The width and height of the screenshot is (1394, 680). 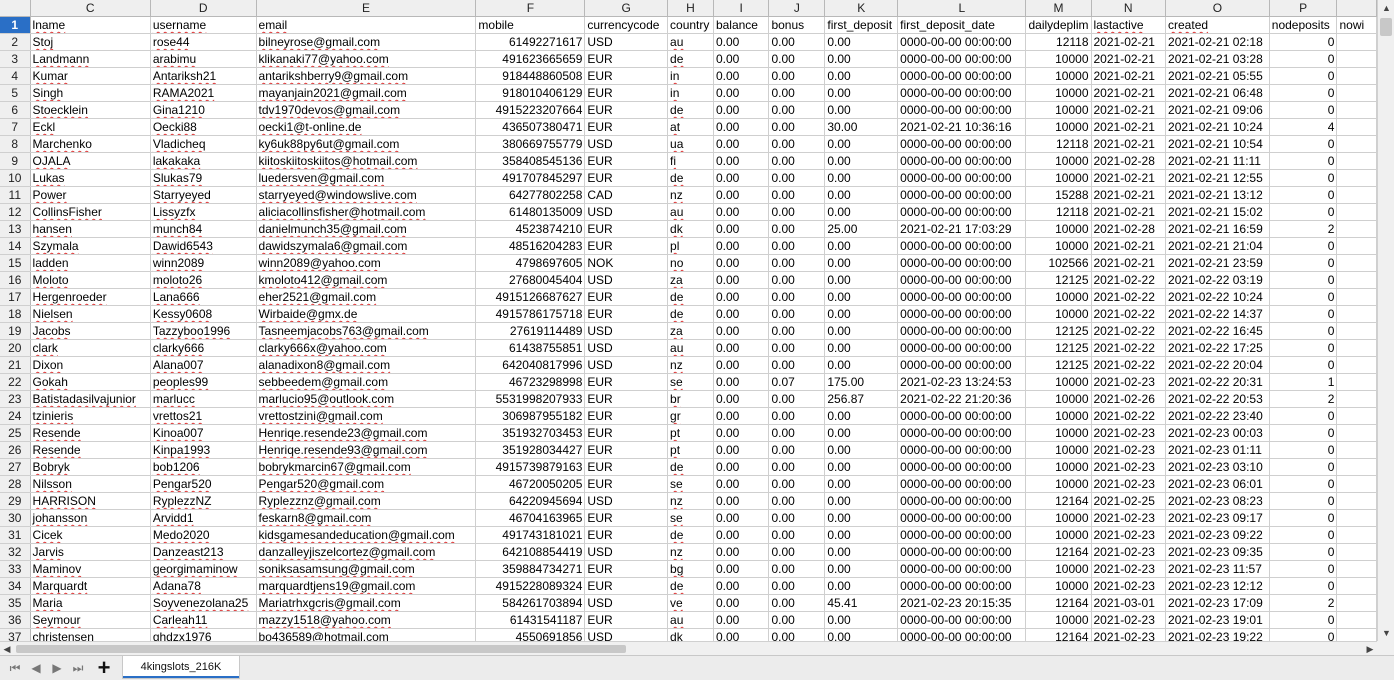 What do you see at coordinates (366, 280) in the screenshot?
I see `cell: kmoloto412@gmail.com` at bounding box center [366, 280].